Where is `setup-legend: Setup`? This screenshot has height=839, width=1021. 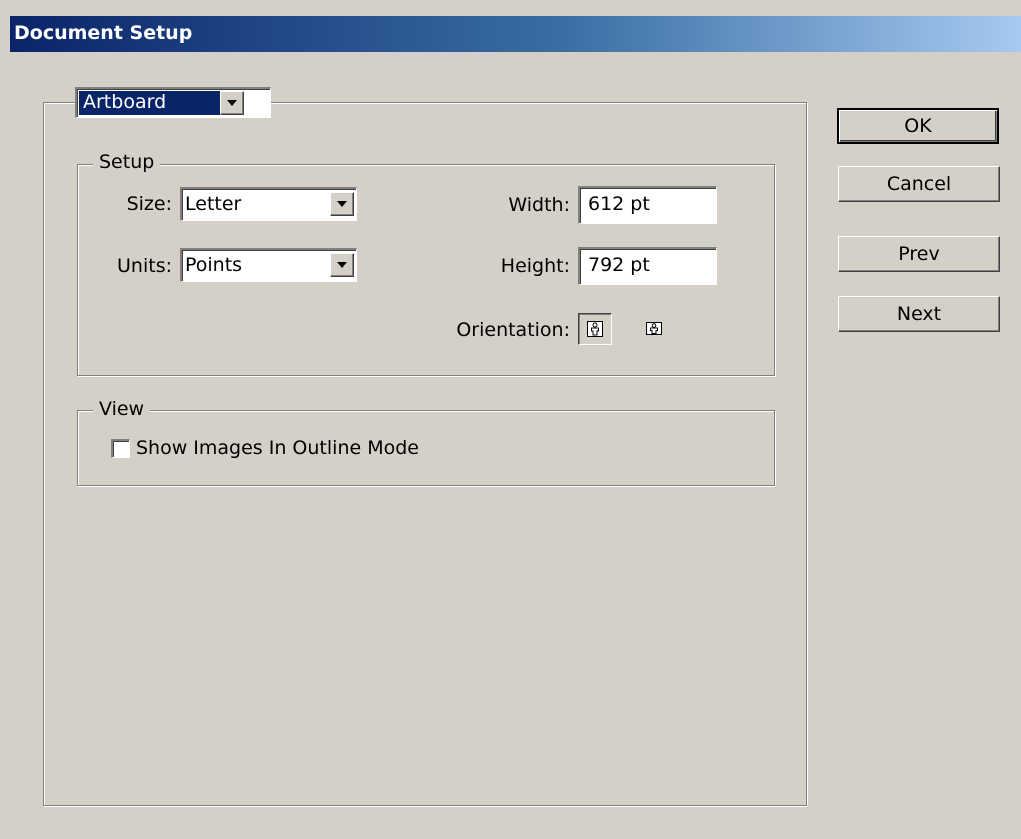
setup-legend: Setup is located at coordinates (127, 162).